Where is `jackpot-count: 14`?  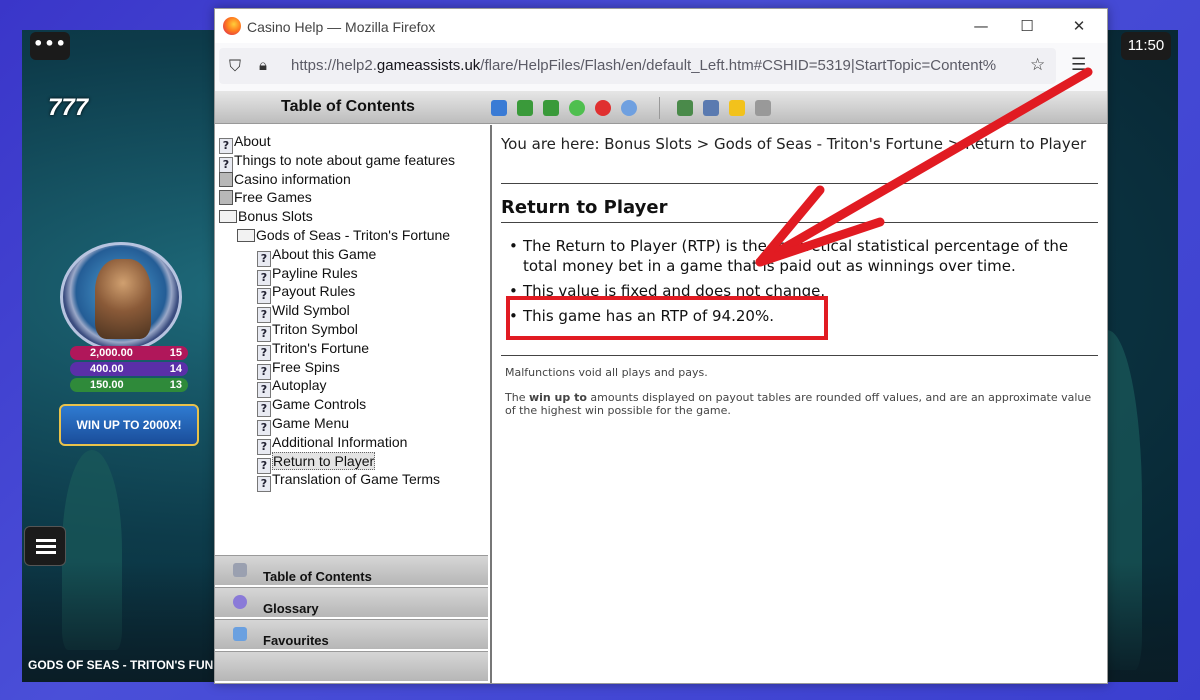 jackpot-count: 14 is located at coordinates (175, 369).